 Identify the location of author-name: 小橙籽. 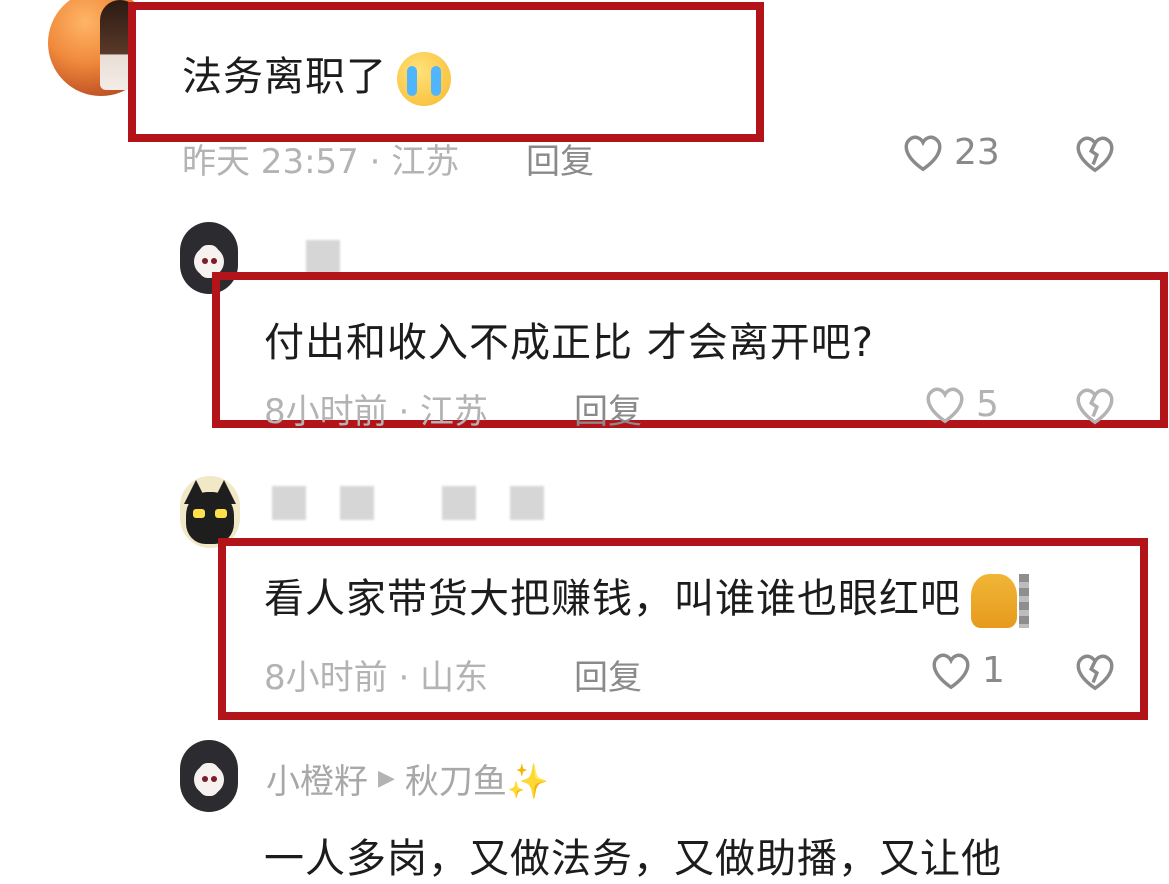
(317, 778).